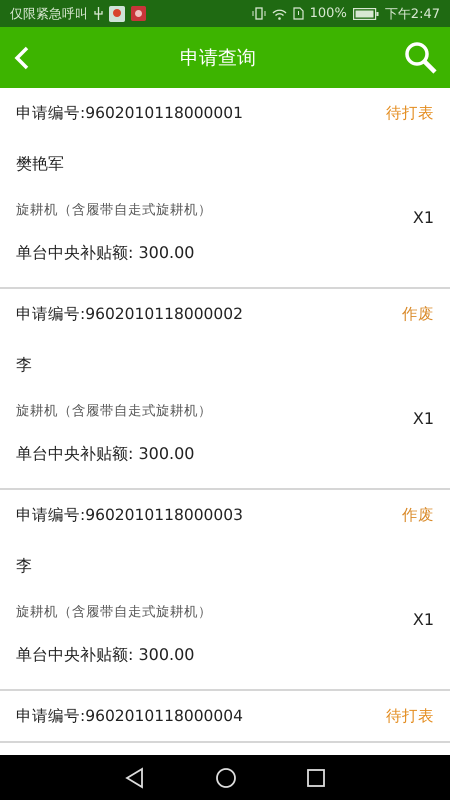 The image size is (450, 800). Describe the element at coordinates (412, 14) in the screenshot. I see `clock: 下午2:47` at that location.